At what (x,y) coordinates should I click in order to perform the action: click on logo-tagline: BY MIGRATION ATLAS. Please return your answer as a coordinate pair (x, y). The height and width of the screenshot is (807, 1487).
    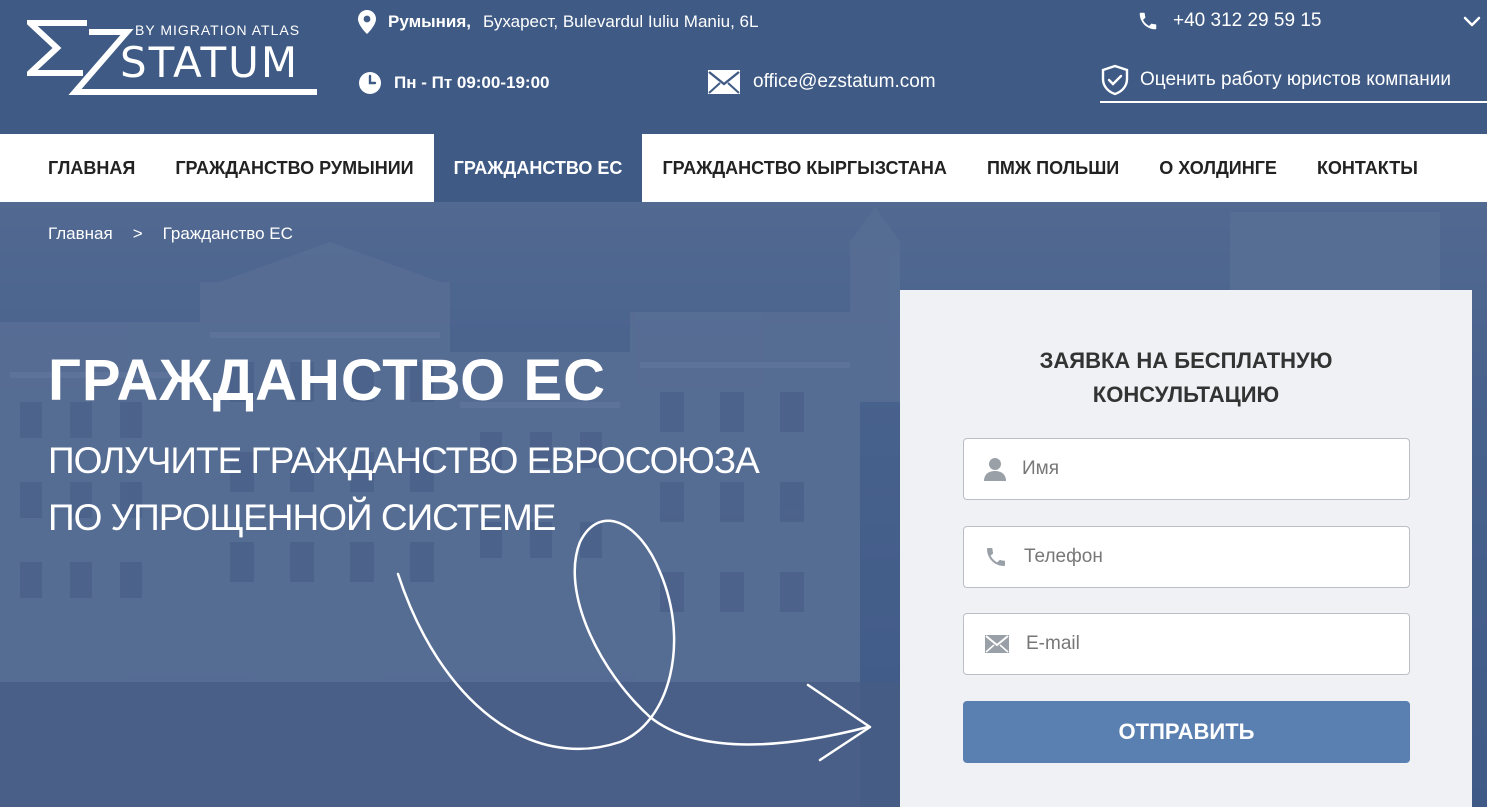
    Looking at the image, I should click on (218, 30).